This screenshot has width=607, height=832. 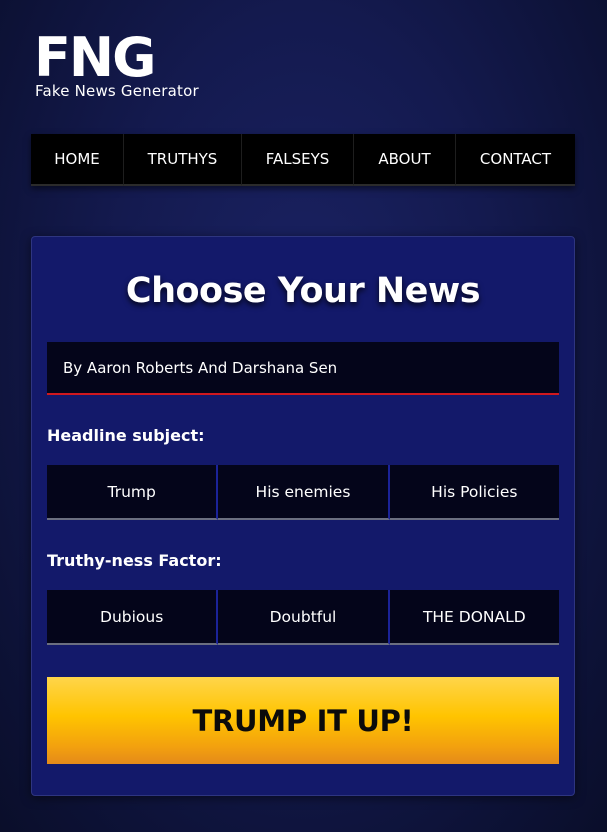 I want to click on option-his-enemies: His enemies, so click(x=304, y=492).